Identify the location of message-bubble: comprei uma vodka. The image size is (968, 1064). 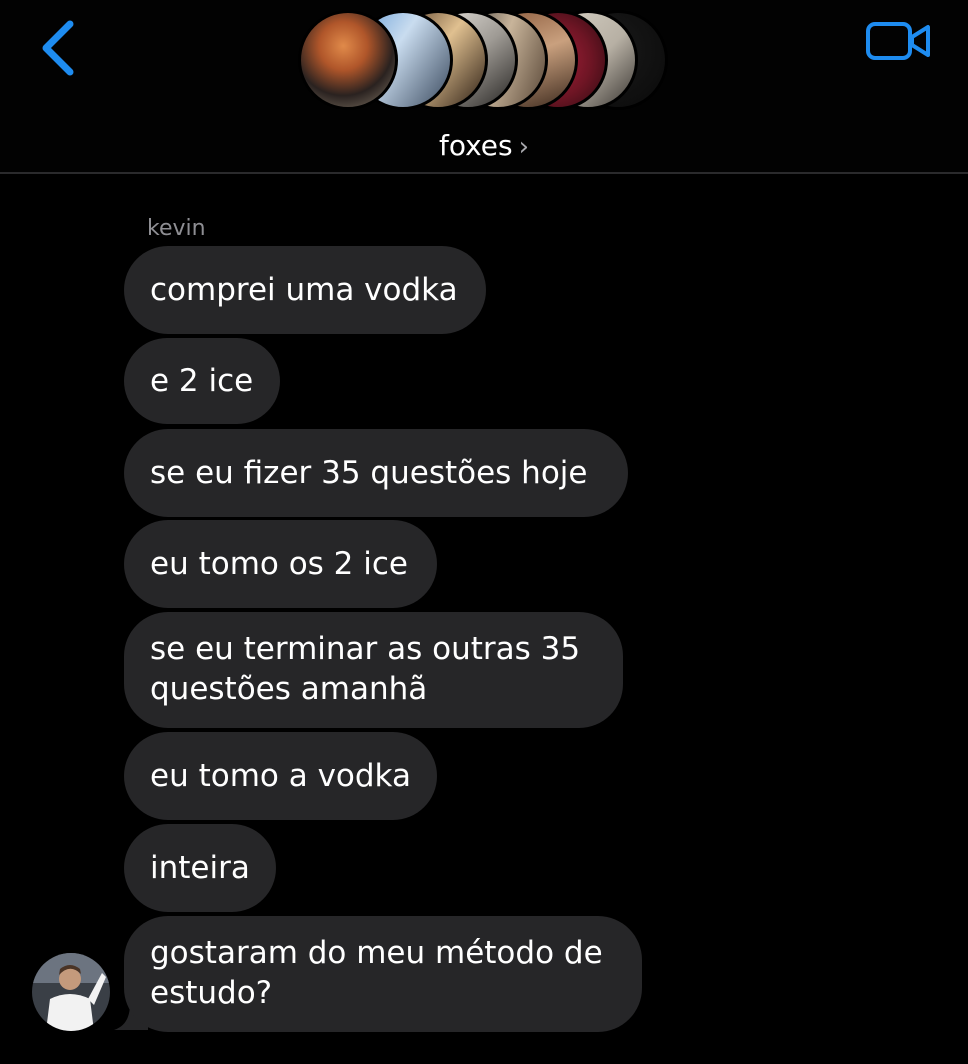
(305, 290).